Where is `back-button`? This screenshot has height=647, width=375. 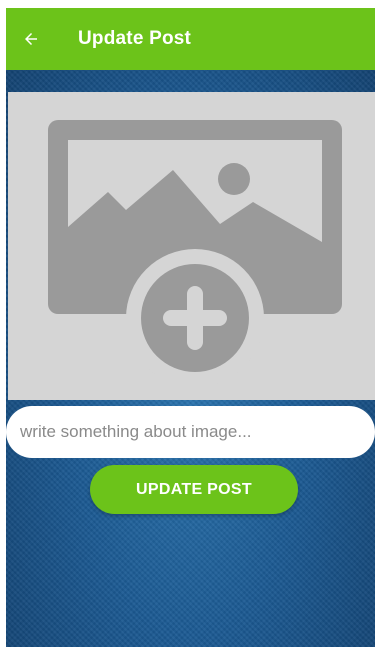 back-button is located at coordinates (31, 39).